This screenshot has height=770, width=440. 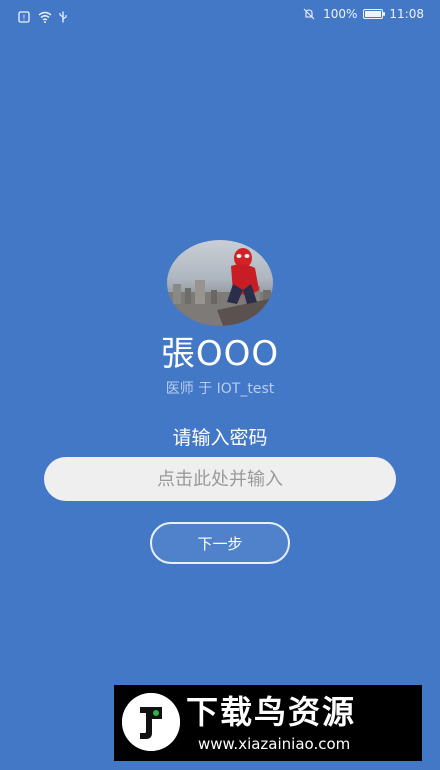 I want to click on status-right: 100% 11:08, so click(x=363, y=14).